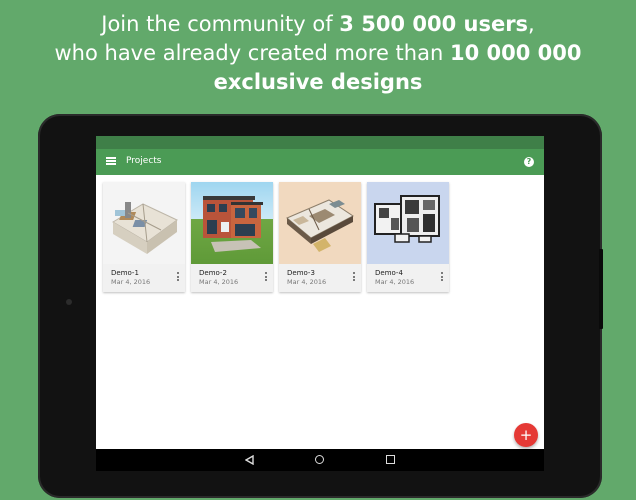 The image size is (636, 500). I want to click on home-icon, so click(319, 459).